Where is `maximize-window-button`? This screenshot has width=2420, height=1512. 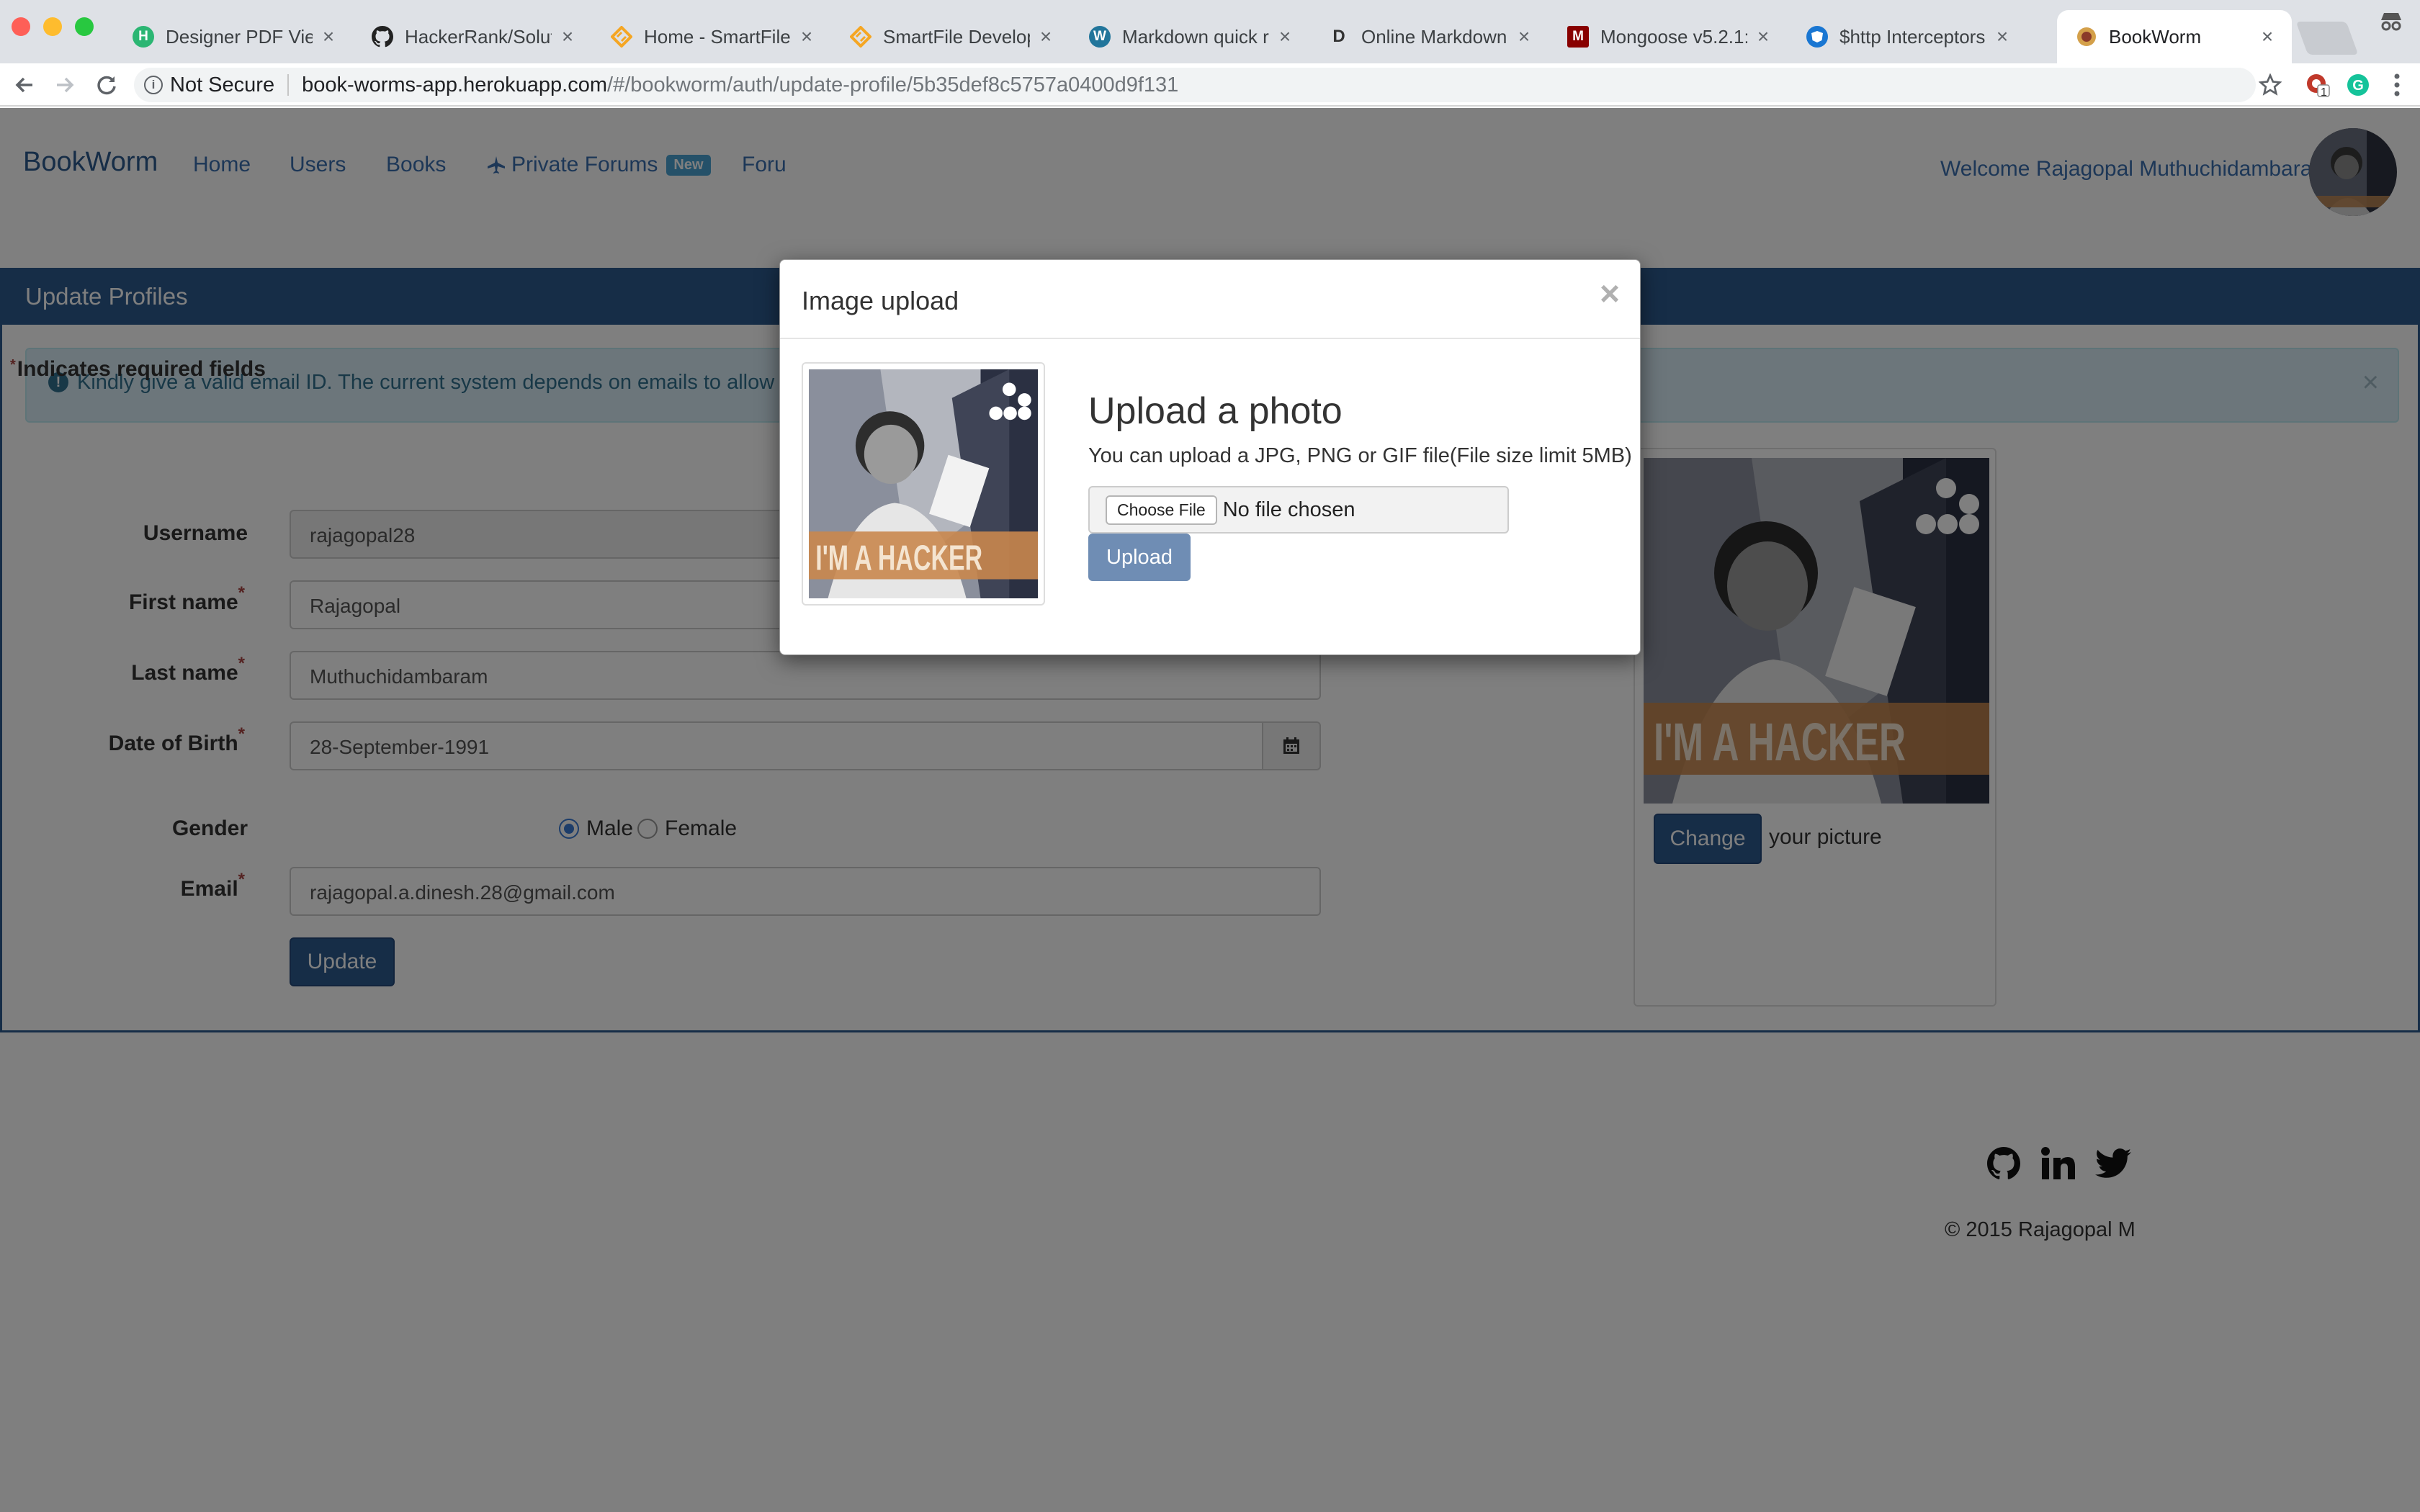
maximize-window-button is located at coordinates (84, 26).